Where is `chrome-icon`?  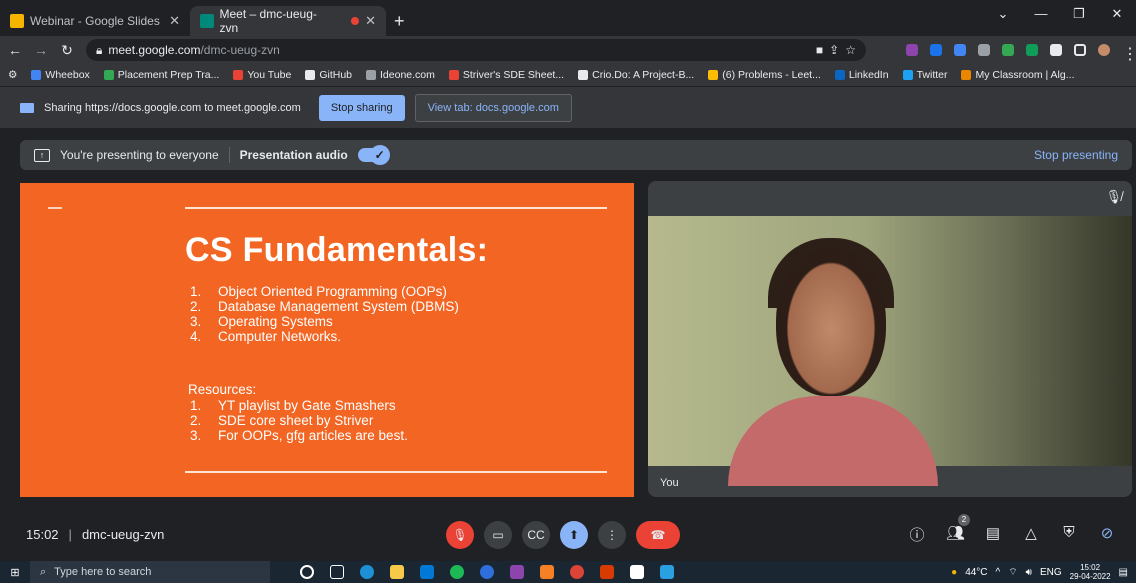
chrome-icon is located at coordinates (577, 572).